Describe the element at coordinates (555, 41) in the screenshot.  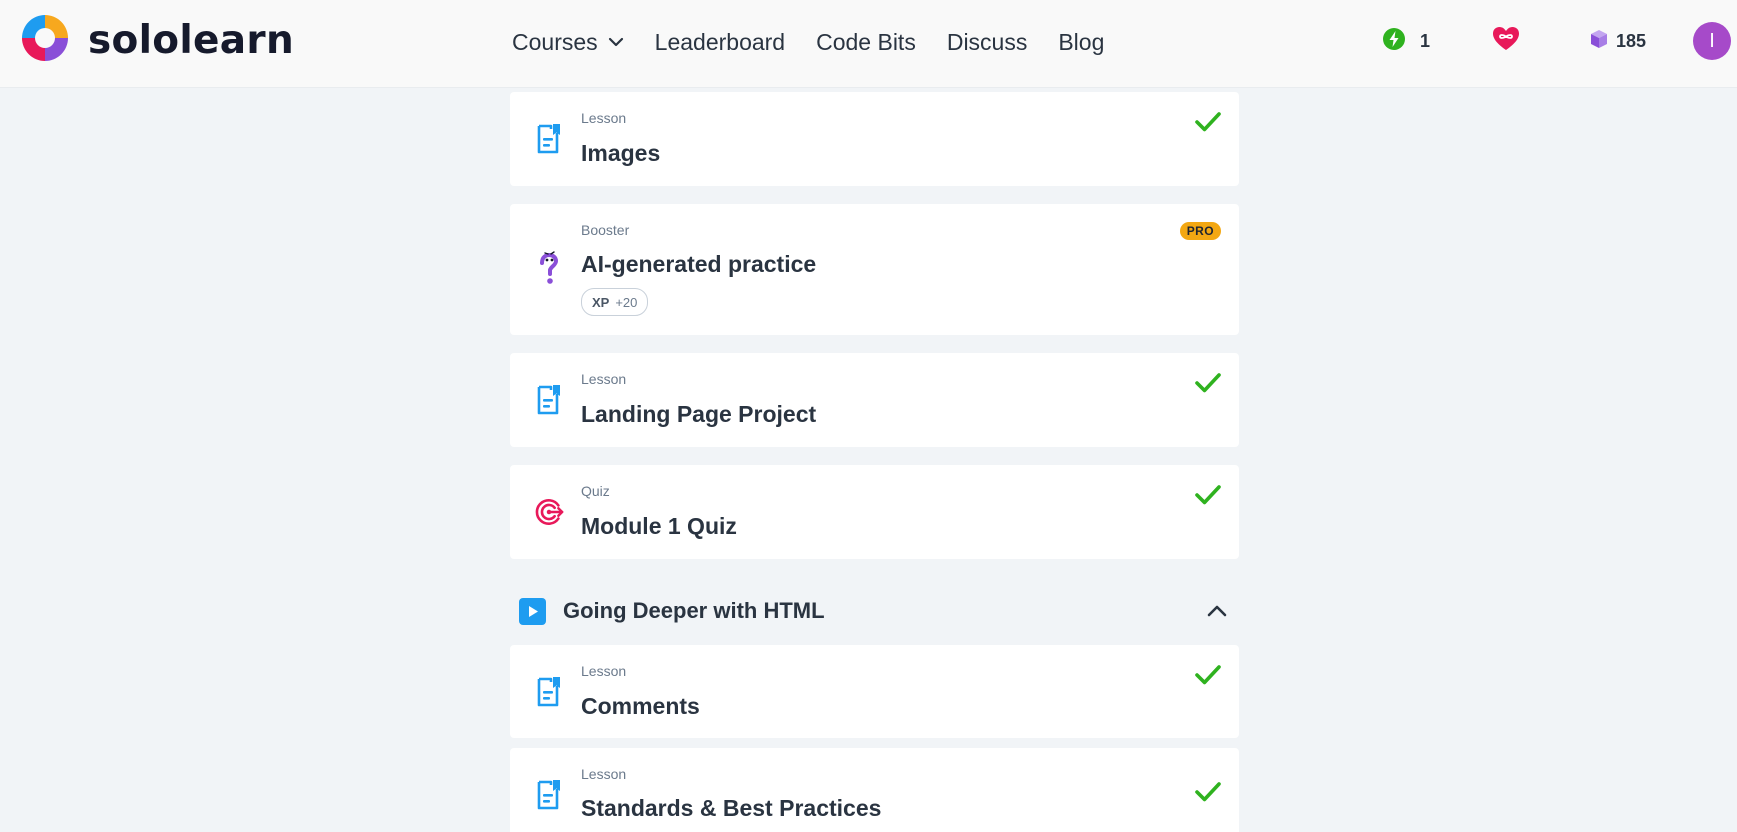
I see `nav-courses-label: Courses` at that location.